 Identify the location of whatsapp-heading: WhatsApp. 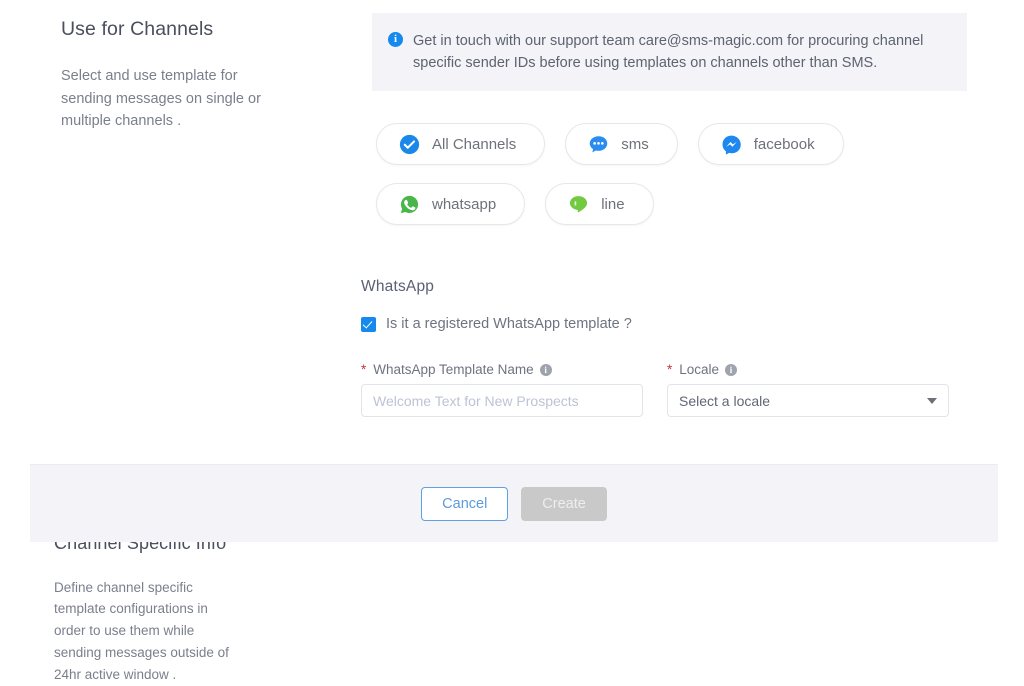
(398, 286).